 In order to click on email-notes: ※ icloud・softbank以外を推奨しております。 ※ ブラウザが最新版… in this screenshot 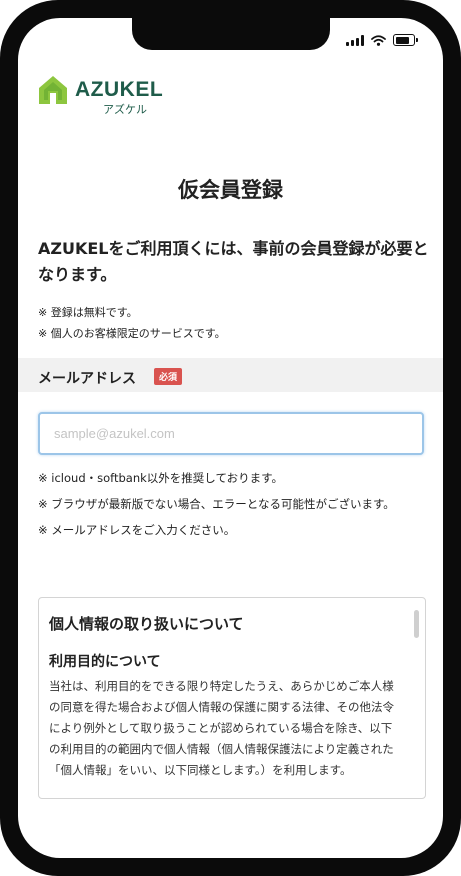, I will do `click(233, 504)`.